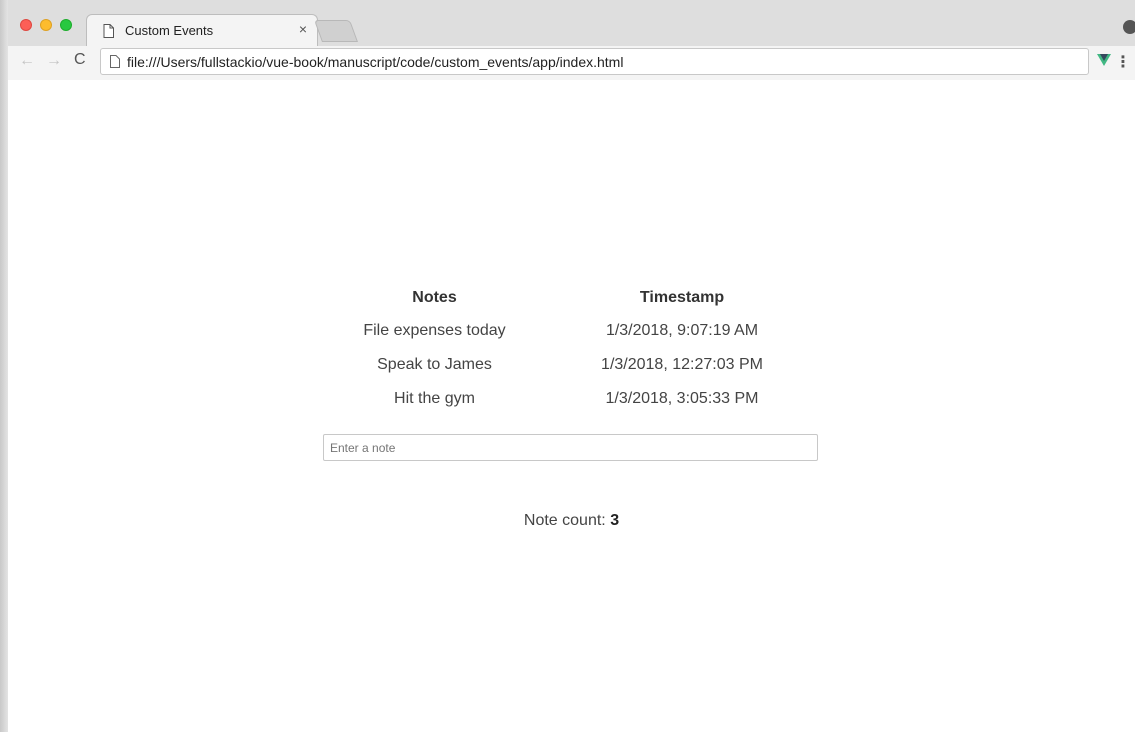  Describe the element at coordinates (4, 366) in the screenshot. I see `window-edge` at that location.